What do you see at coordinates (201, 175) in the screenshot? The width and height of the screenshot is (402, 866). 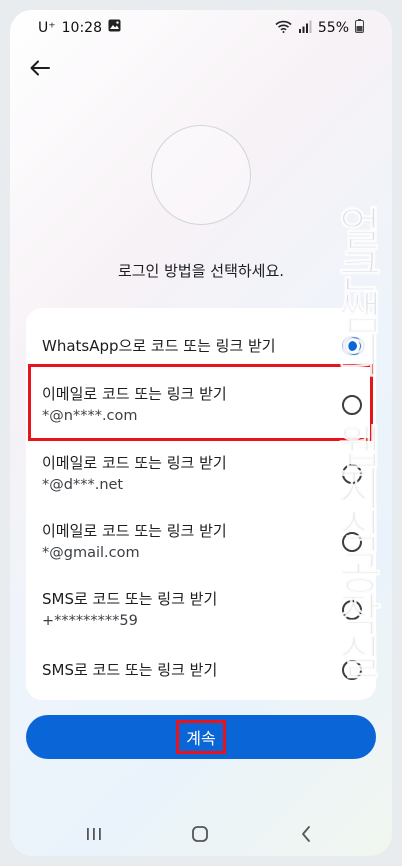 I see `profile-avatar` at bounding box center [201, 175].